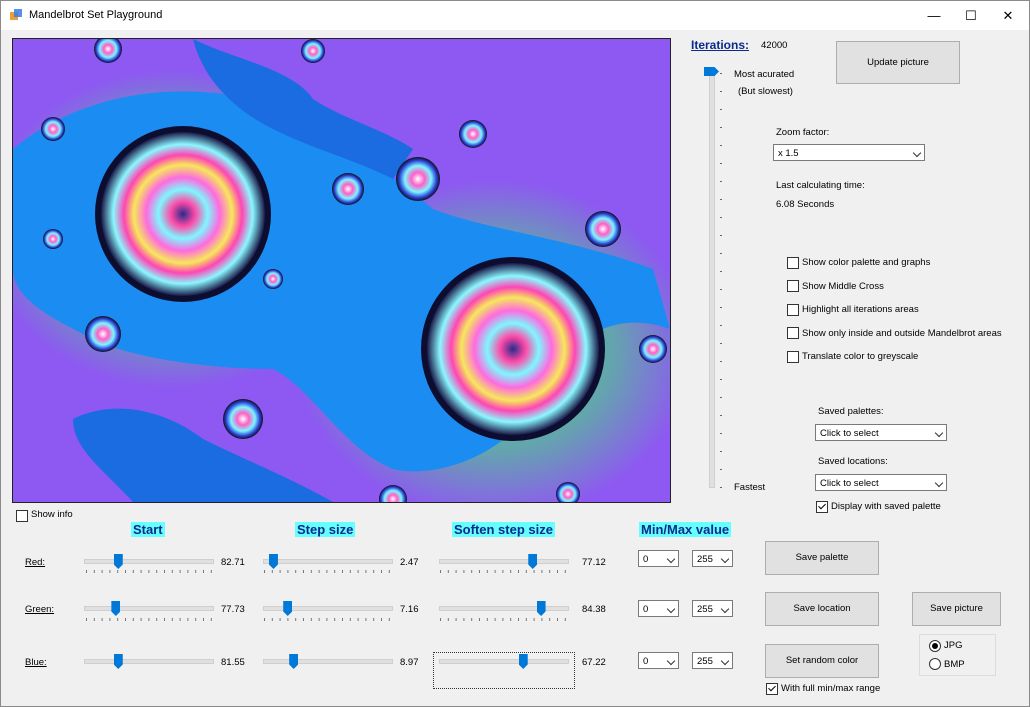 The image size is (1030, 707). What do you see at coordinates (774, 45) in the screenshot?
I see `iterations-value: 42000` at bounding box center [774, 45].